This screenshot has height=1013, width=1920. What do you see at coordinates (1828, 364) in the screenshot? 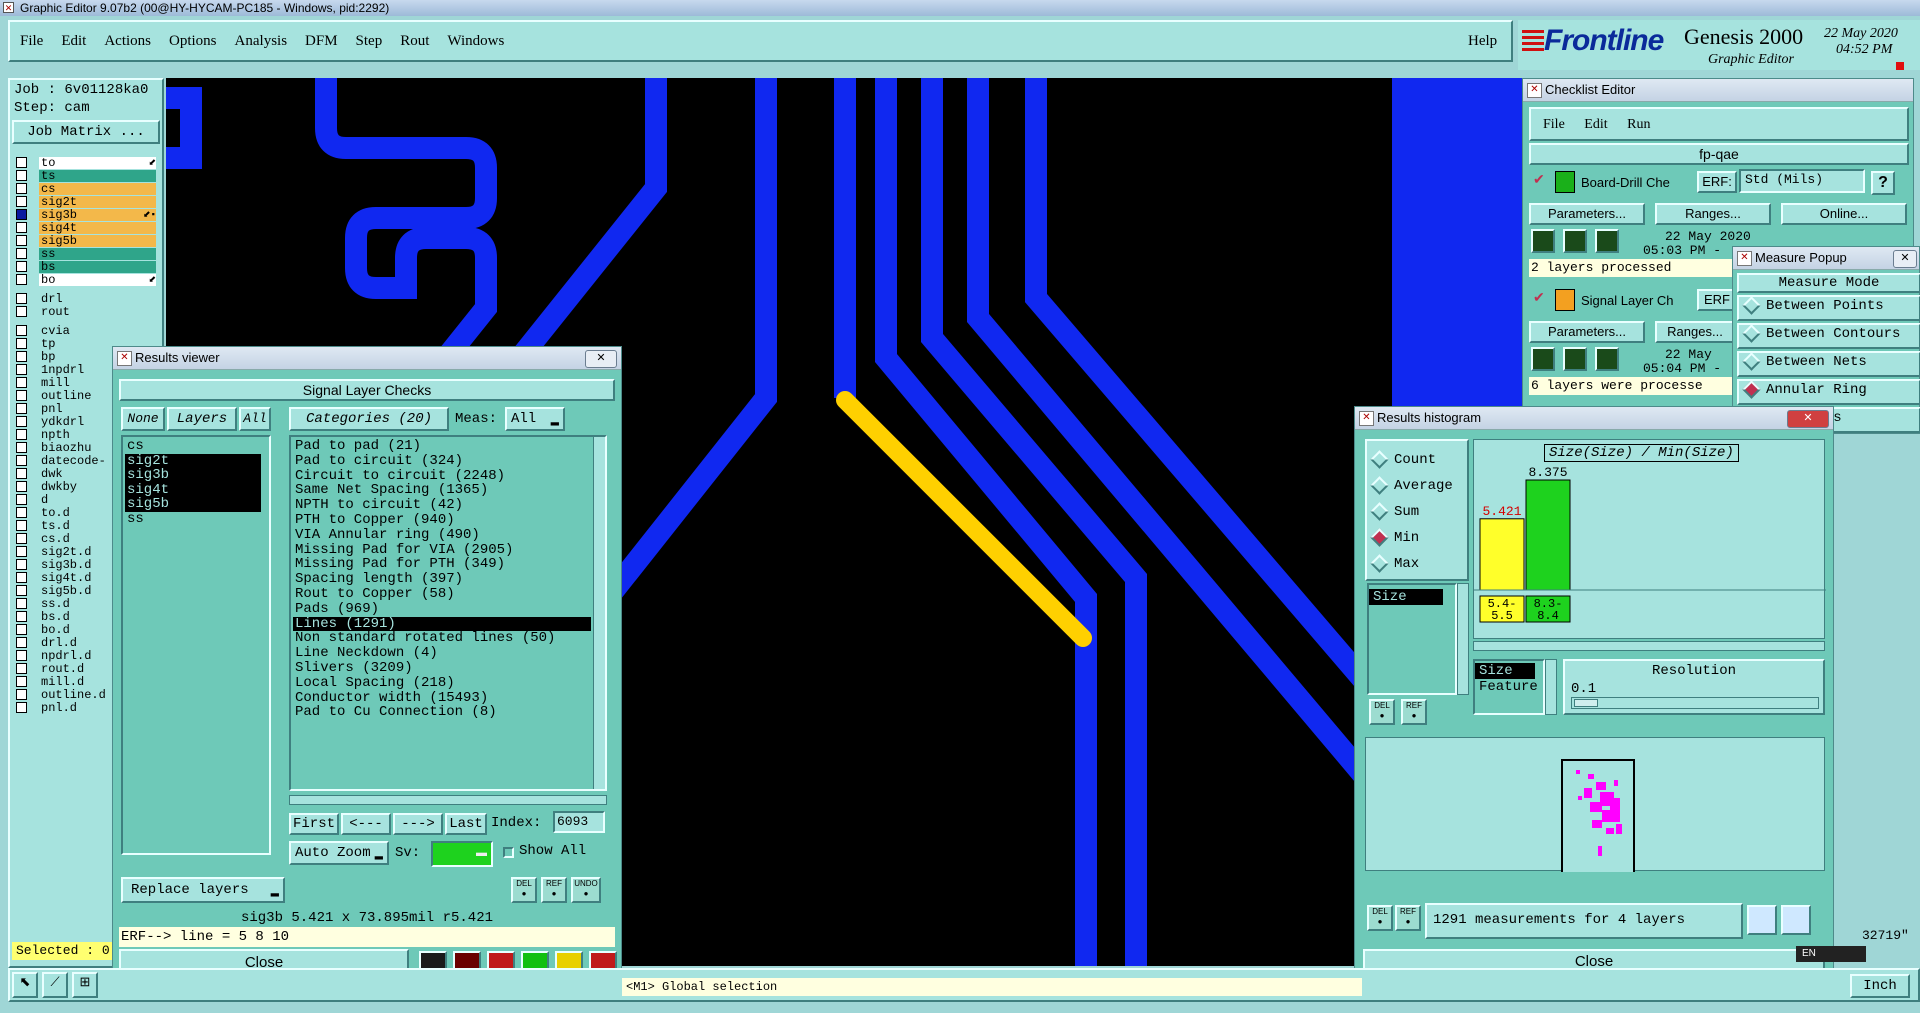
I see `measure-mode-option: Between Nets` at bounding box center [1828, 364].